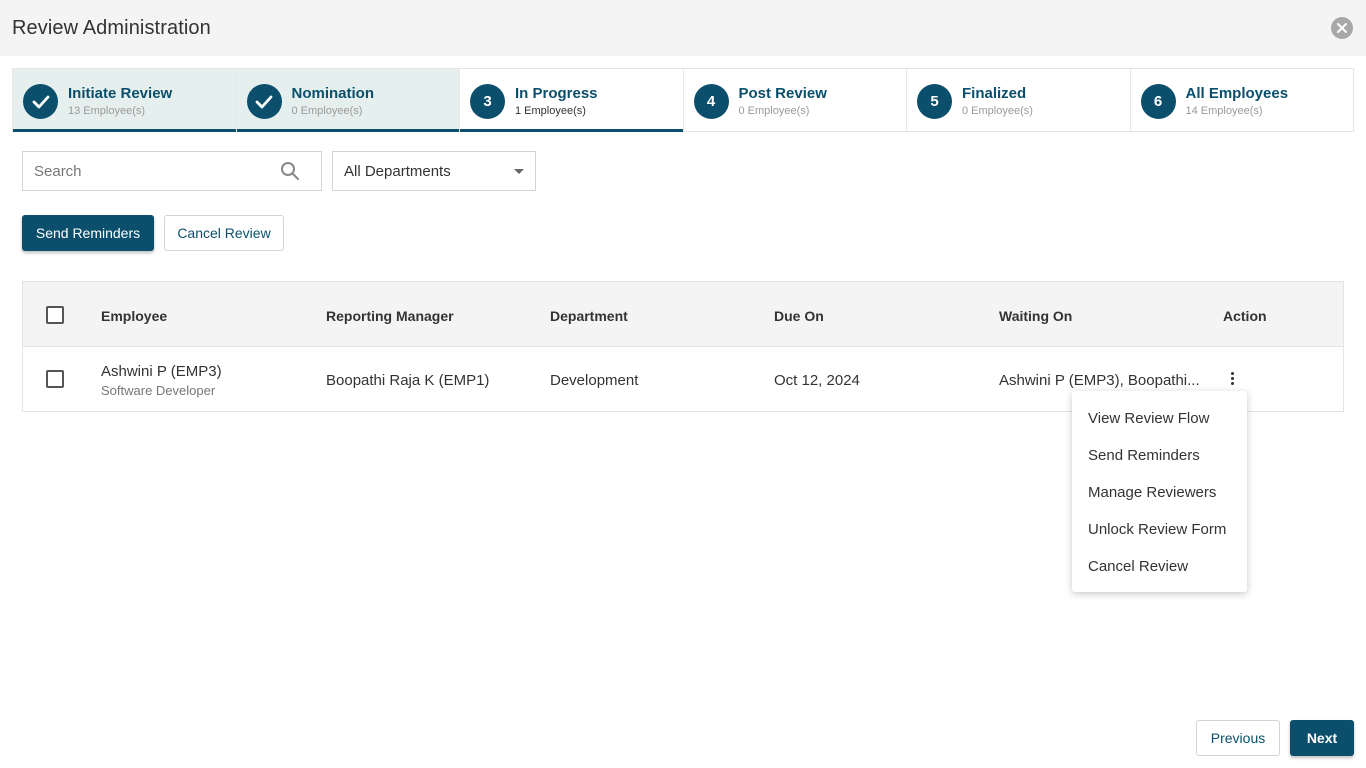 The width and height of the screenshot is (1366, 768). What do you see at coordinates (1322, 738) in the screenshot?
I see `next-button: Next` at bounding box center [1322, 738].